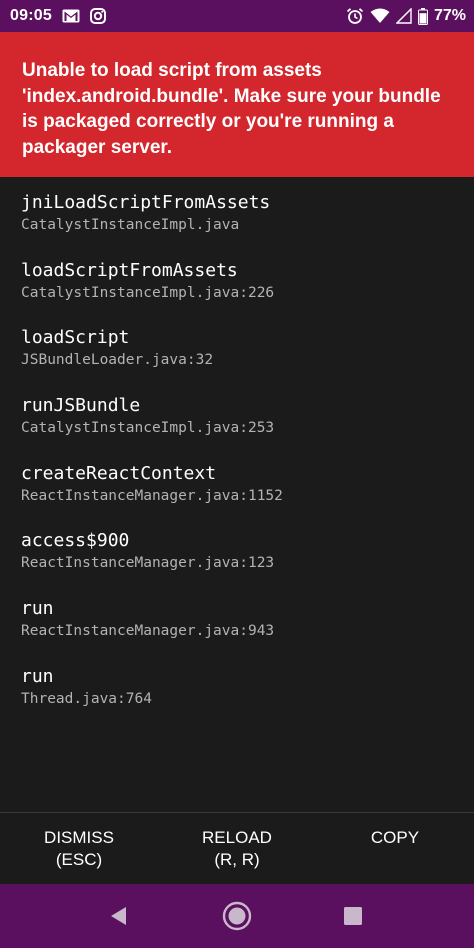 This screenshot has height=948, width=474. Describe the element at coordinates (247, 699) in the screenshot. I see `stack-frame: run Thread.java:764` at that location.